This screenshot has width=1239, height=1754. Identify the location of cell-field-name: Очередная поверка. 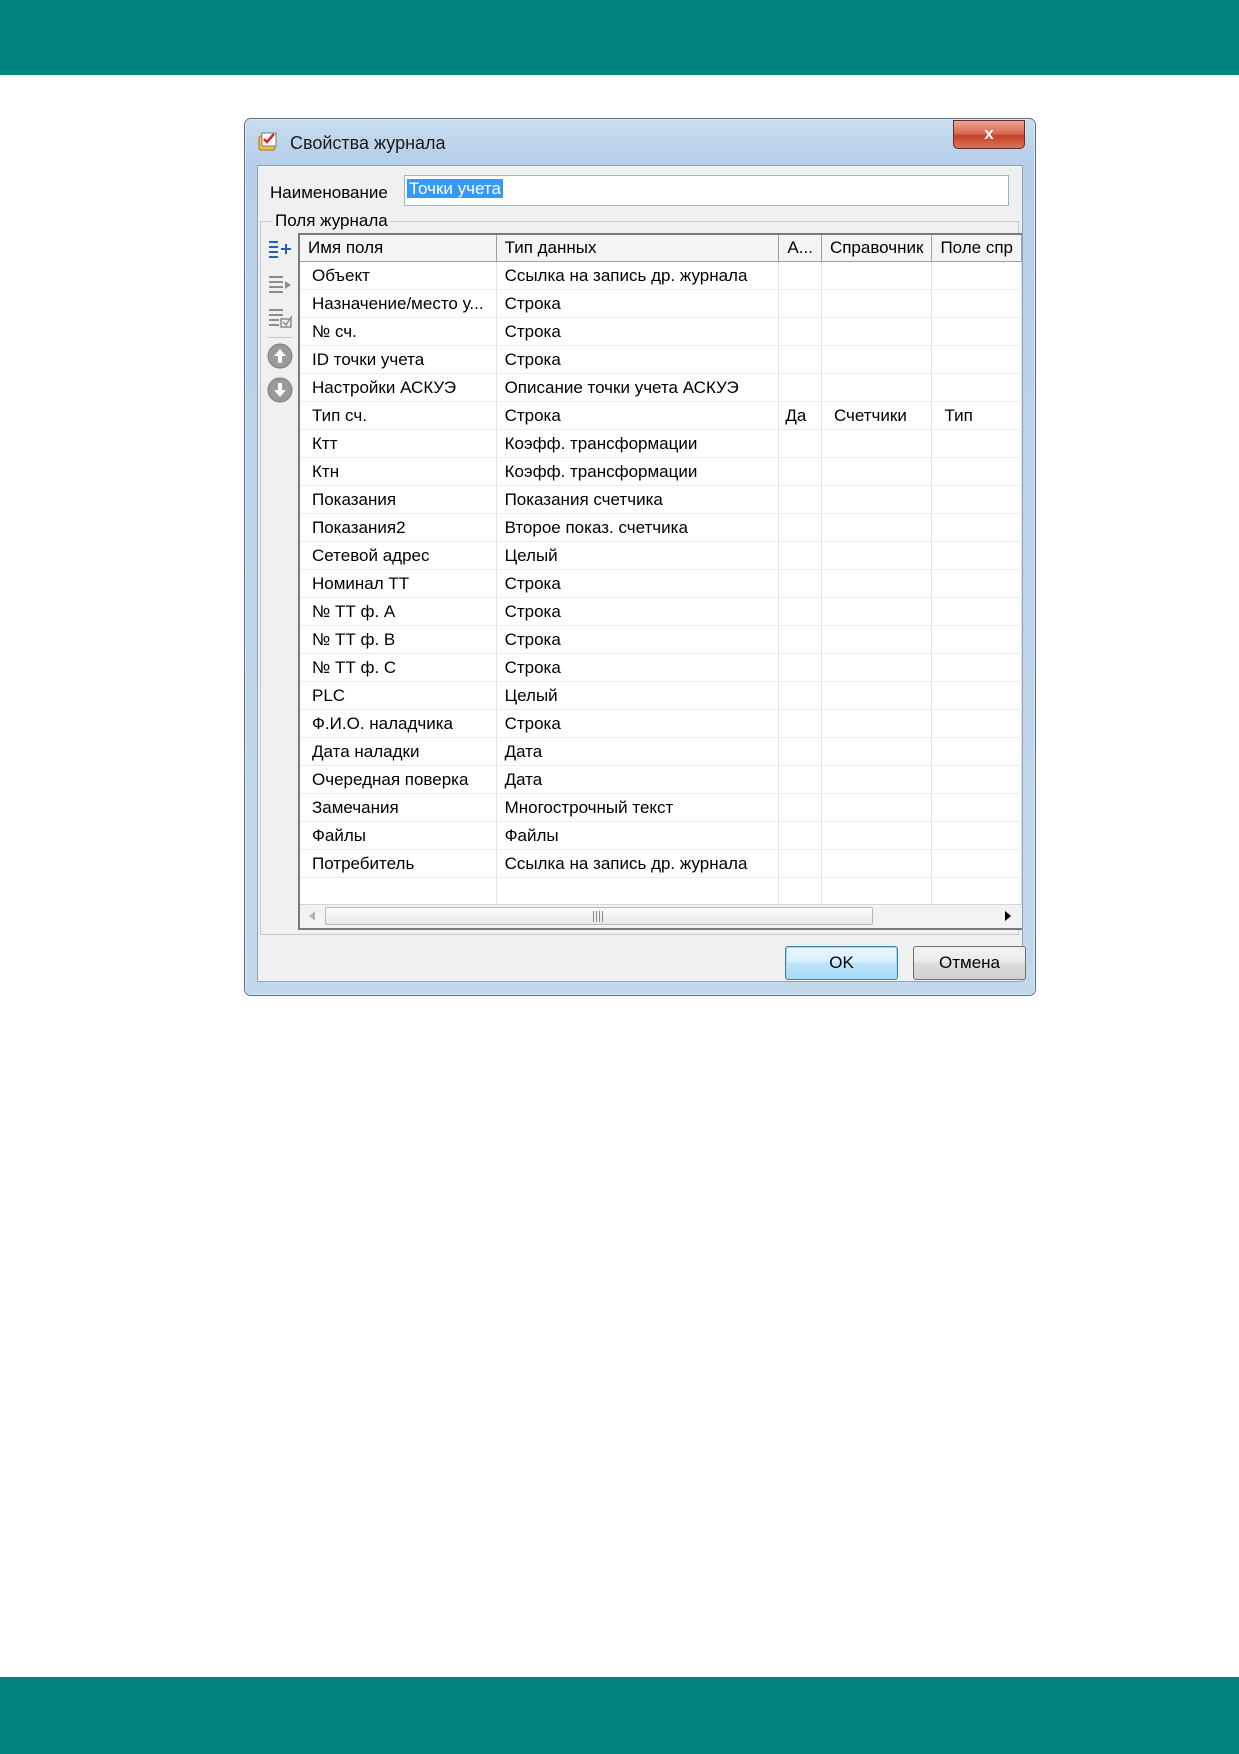
(398, 779).